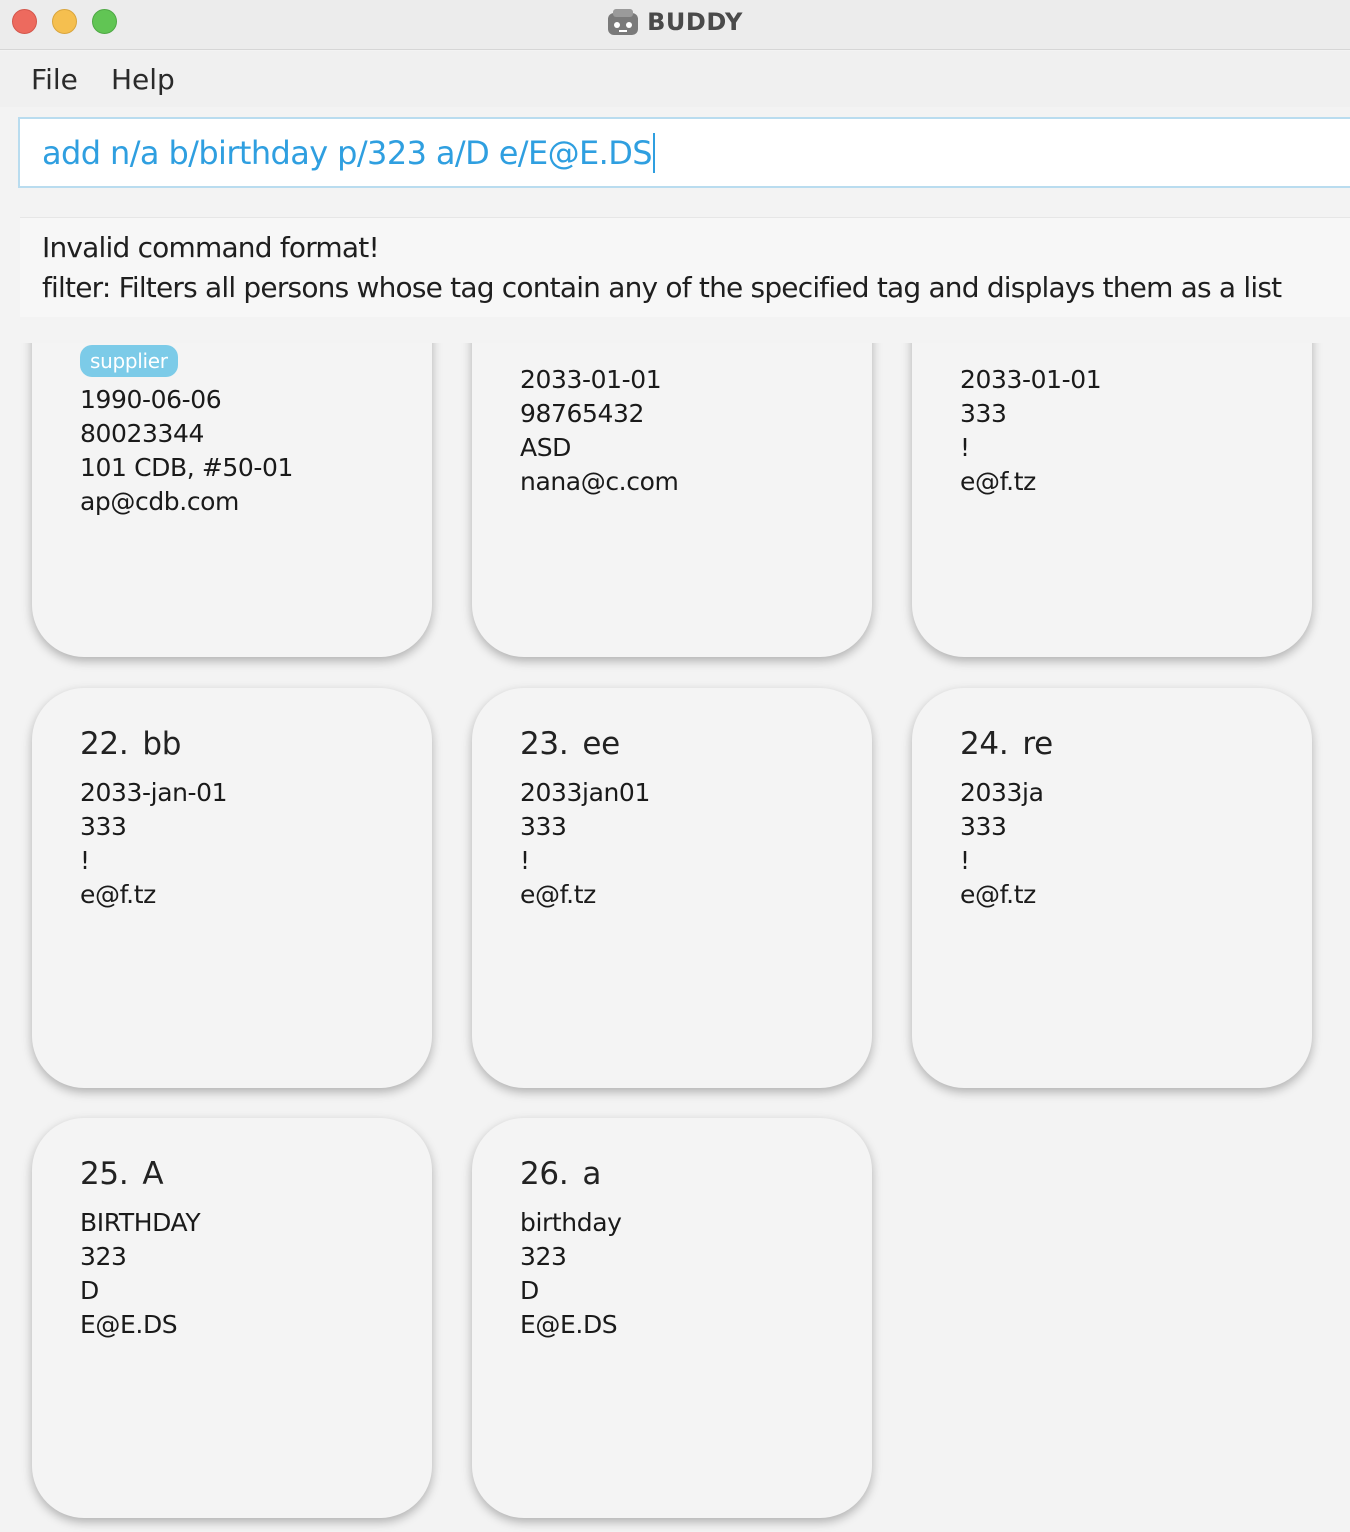  I want to click on person-index: 24., so click(984, 744).